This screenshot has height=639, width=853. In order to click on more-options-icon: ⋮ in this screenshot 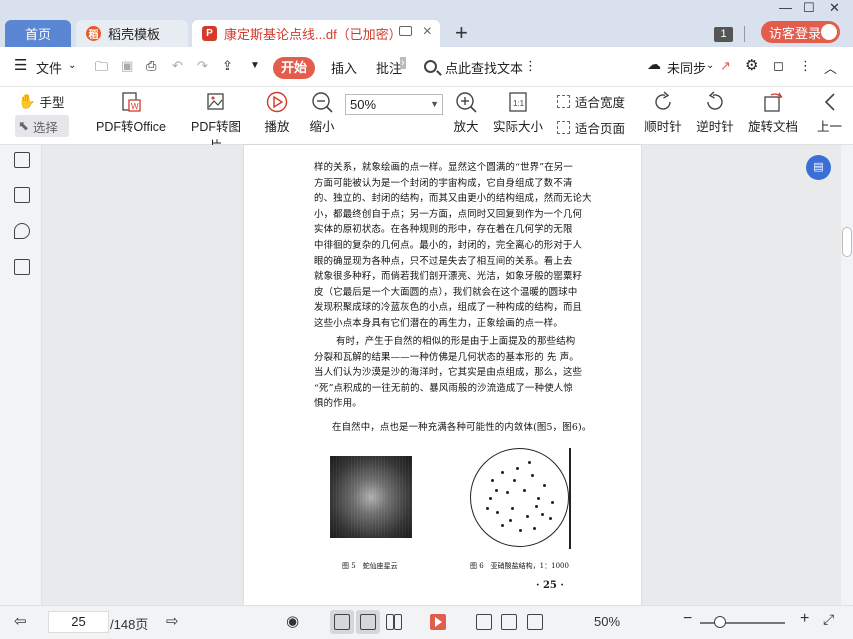, I will do `click(530, 66)`.